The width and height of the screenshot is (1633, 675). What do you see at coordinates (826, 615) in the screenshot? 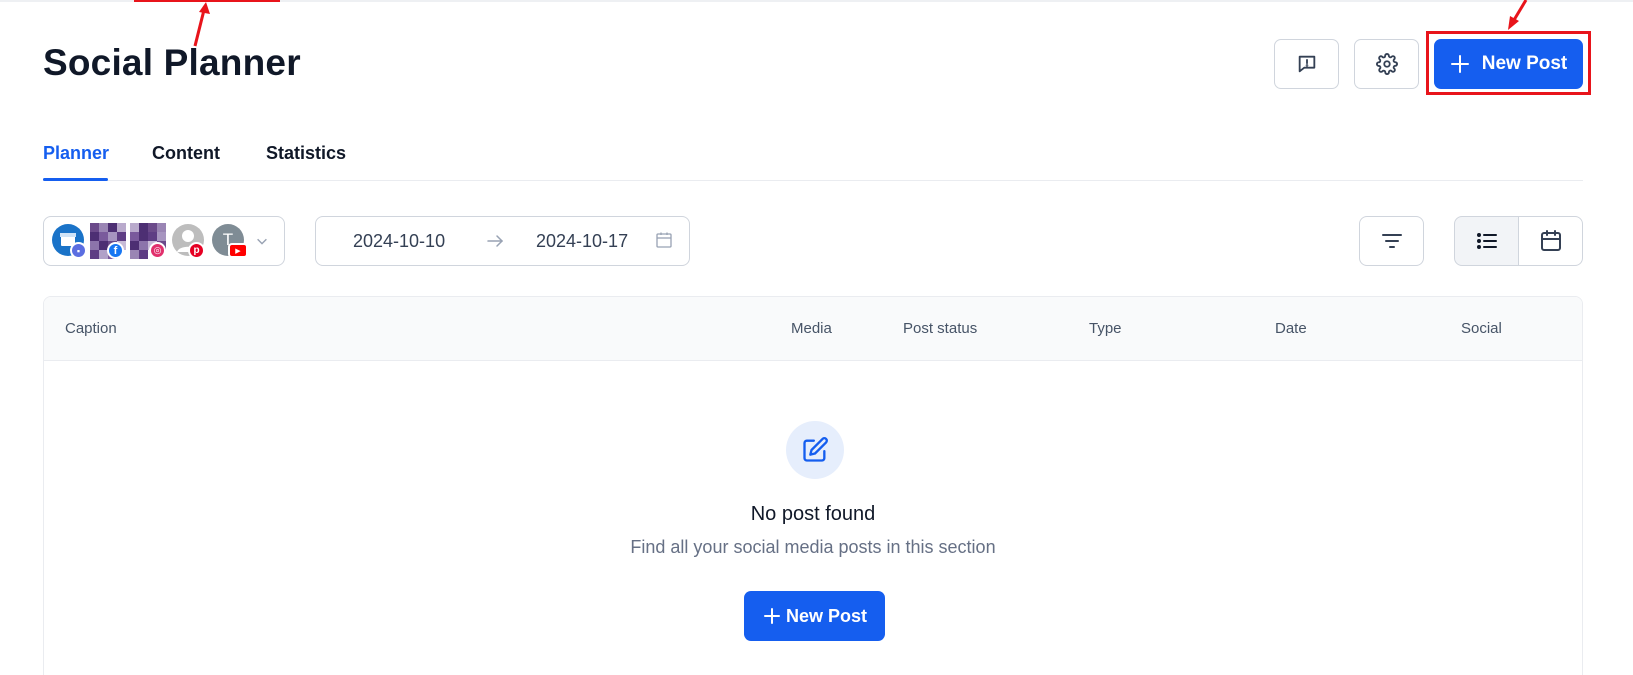
I see `empty-state-button-label: New Post` at bounding box center [826, 615].